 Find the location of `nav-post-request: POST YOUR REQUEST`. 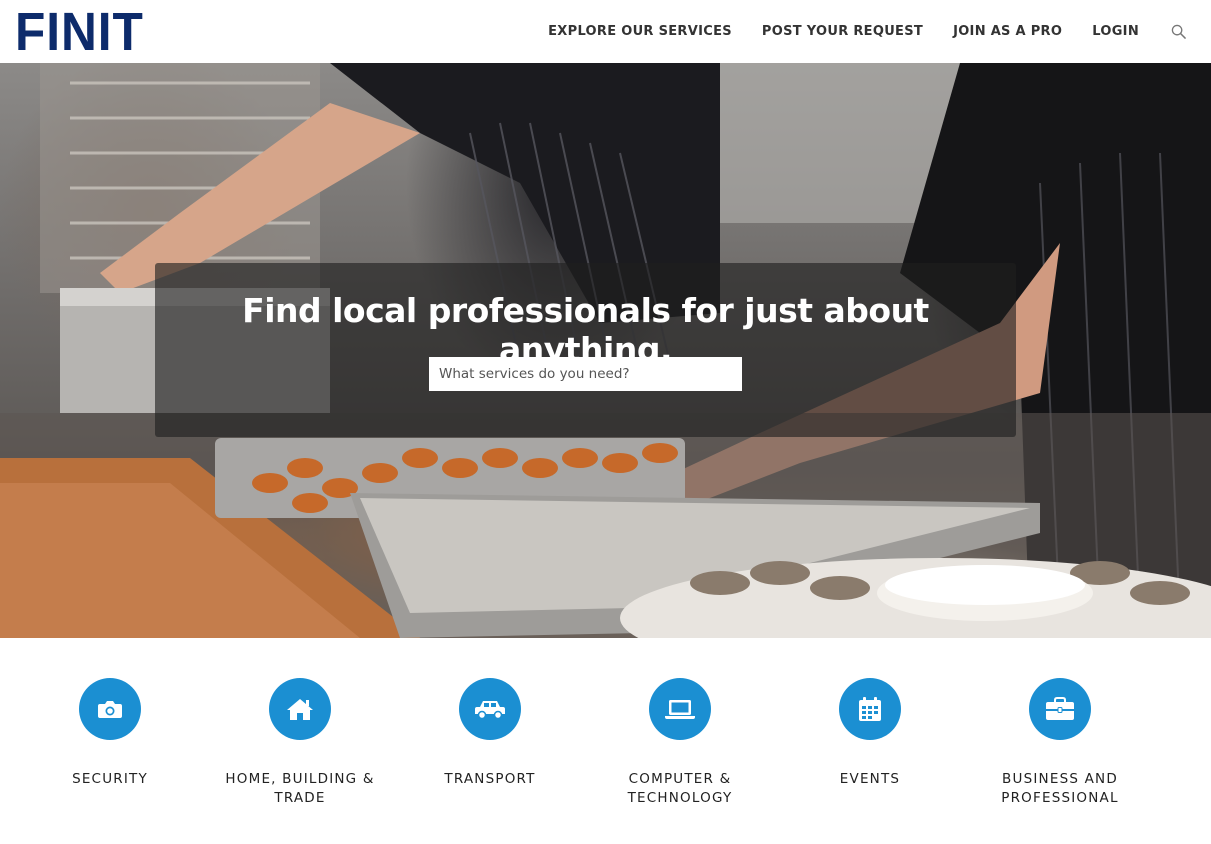

nav-post-request: POST YOUR REQUEST is located at coordinates (842, 31).